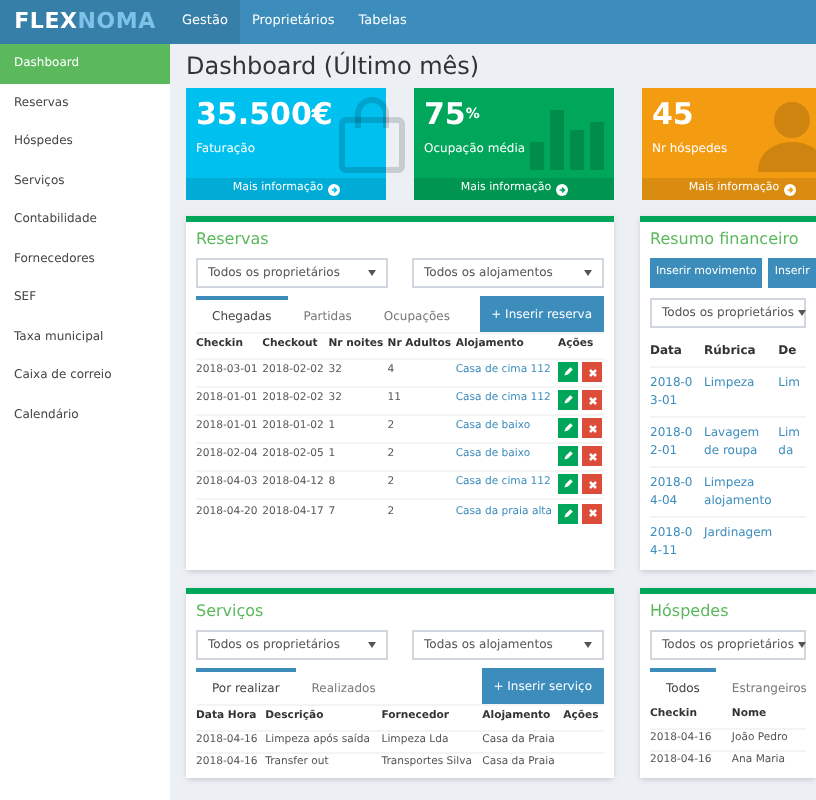 This screenshot has height=800, width=816. I want to click on stat-value: 35.500€, so click(264, 114).